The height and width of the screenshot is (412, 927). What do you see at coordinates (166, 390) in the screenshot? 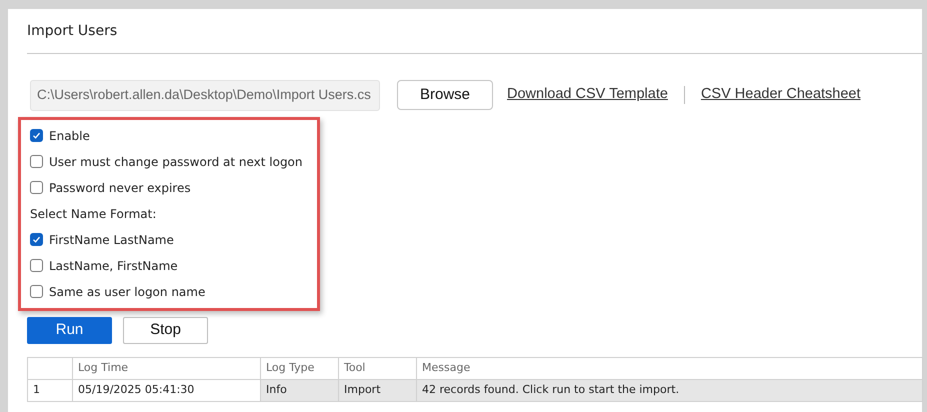
I see `table-cell: 05/19/2025 05:41:30` at bounding box center [166, 390].